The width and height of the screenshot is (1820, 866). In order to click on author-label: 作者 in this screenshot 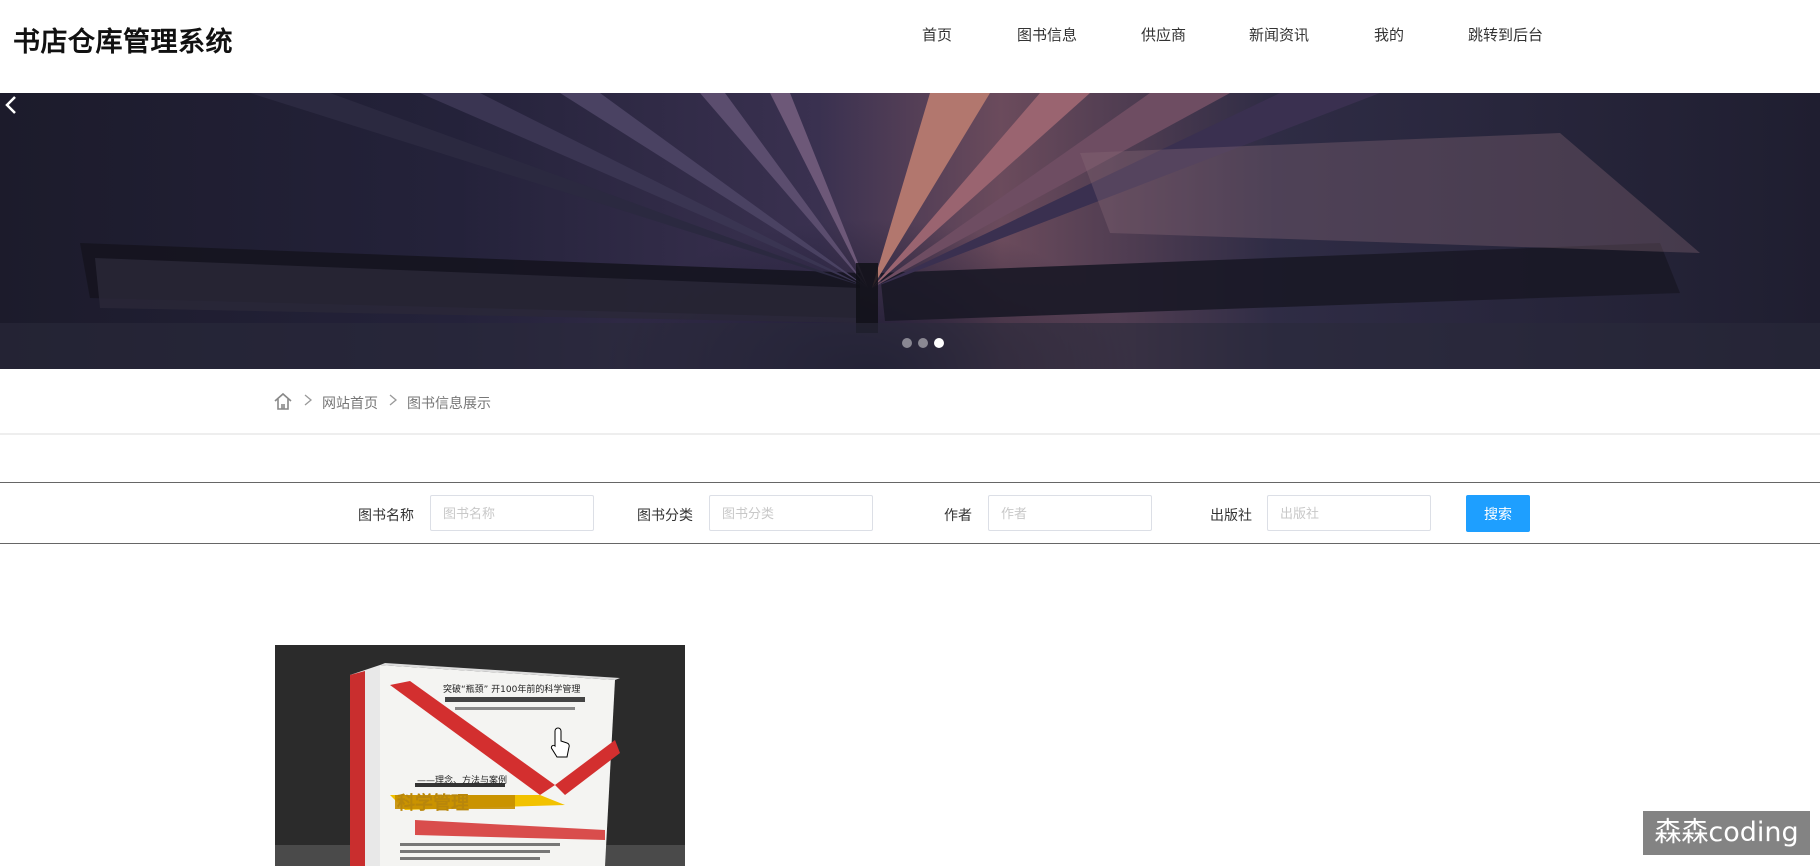, I will do `click(958, 515)`.